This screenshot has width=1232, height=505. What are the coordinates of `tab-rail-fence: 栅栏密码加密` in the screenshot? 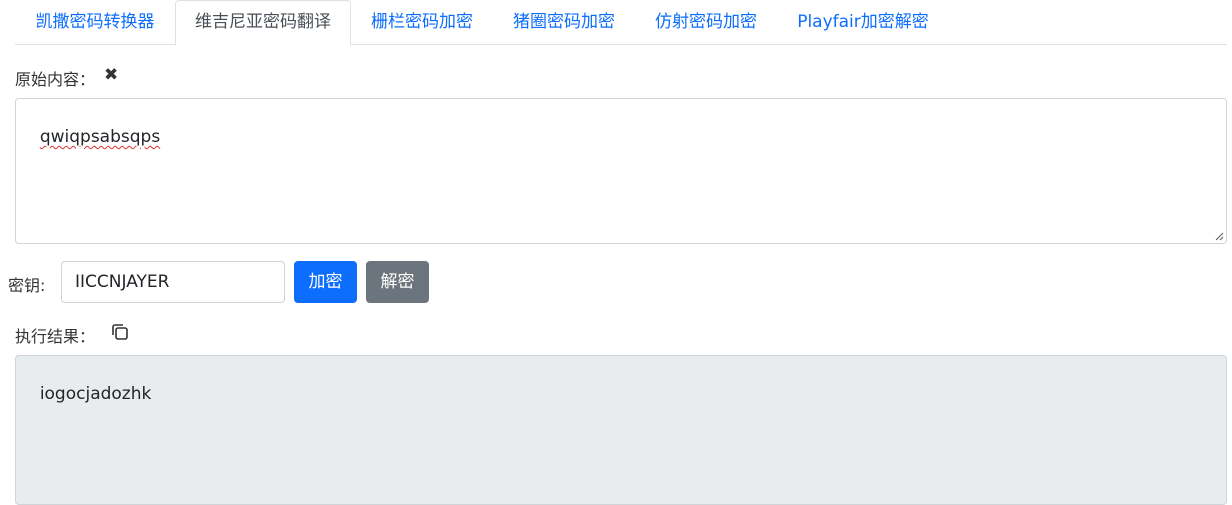 It's located at (422, 22).